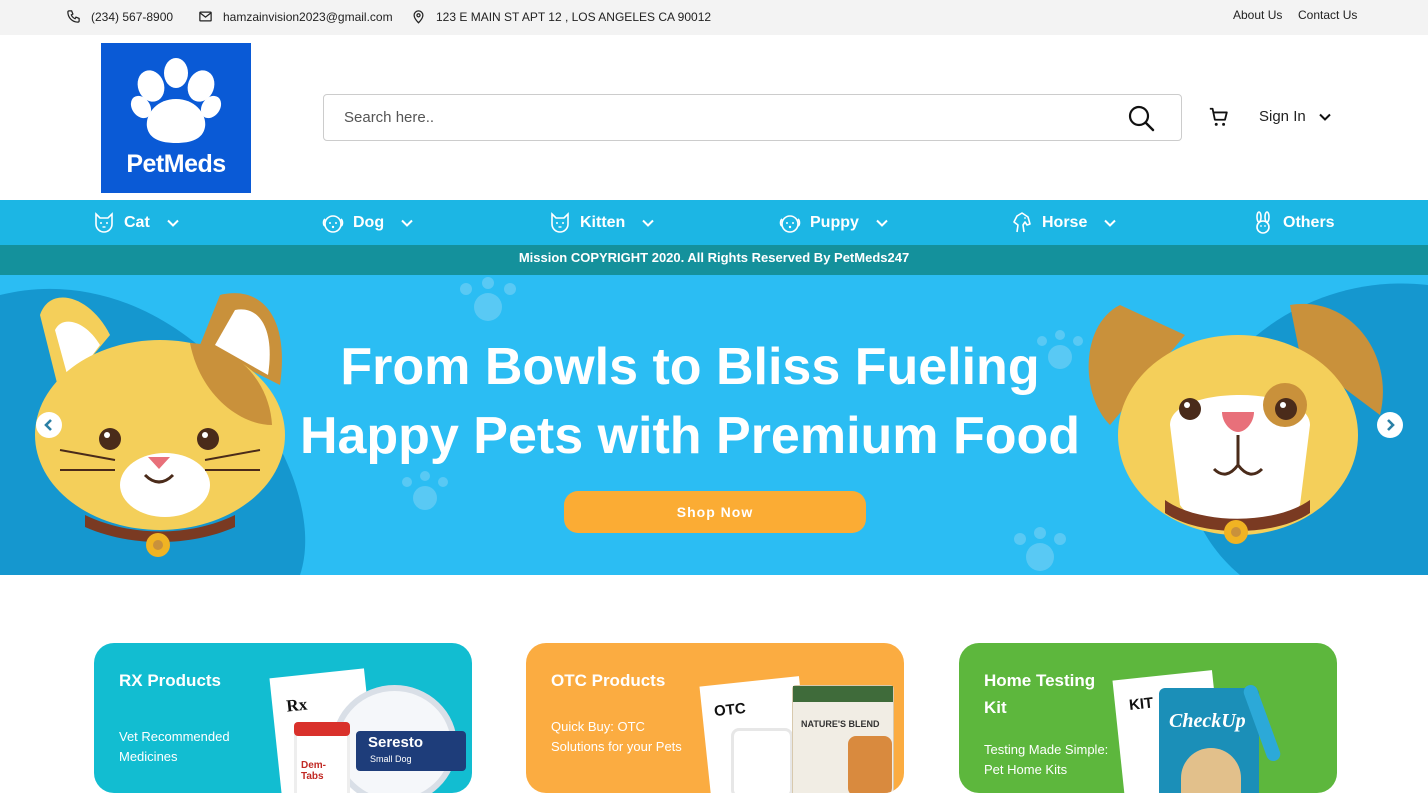  What do you see at coordinates (1141, 704) in the screenshot?
I see `kit-label: KIT` at bounding box center [1141, 704].